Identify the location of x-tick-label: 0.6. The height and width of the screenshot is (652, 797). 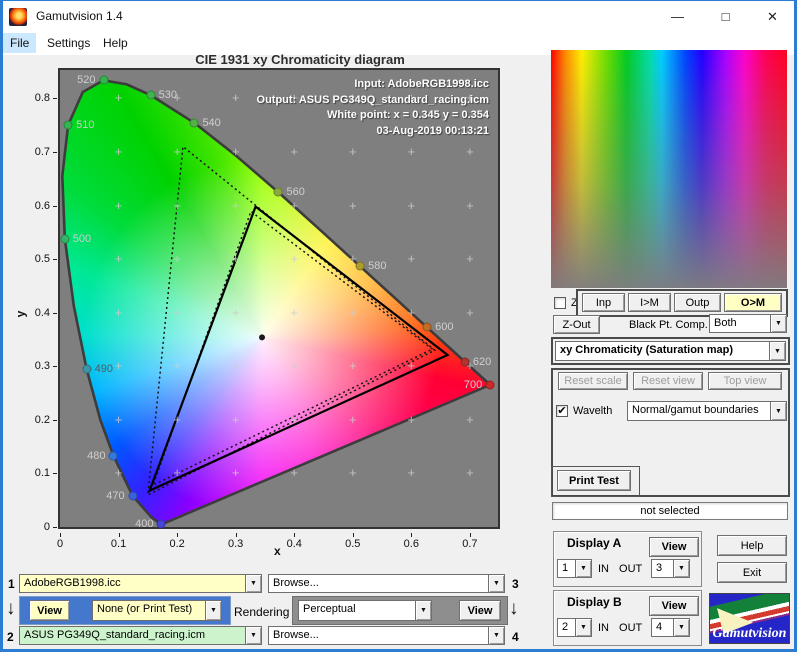
(411, 544).